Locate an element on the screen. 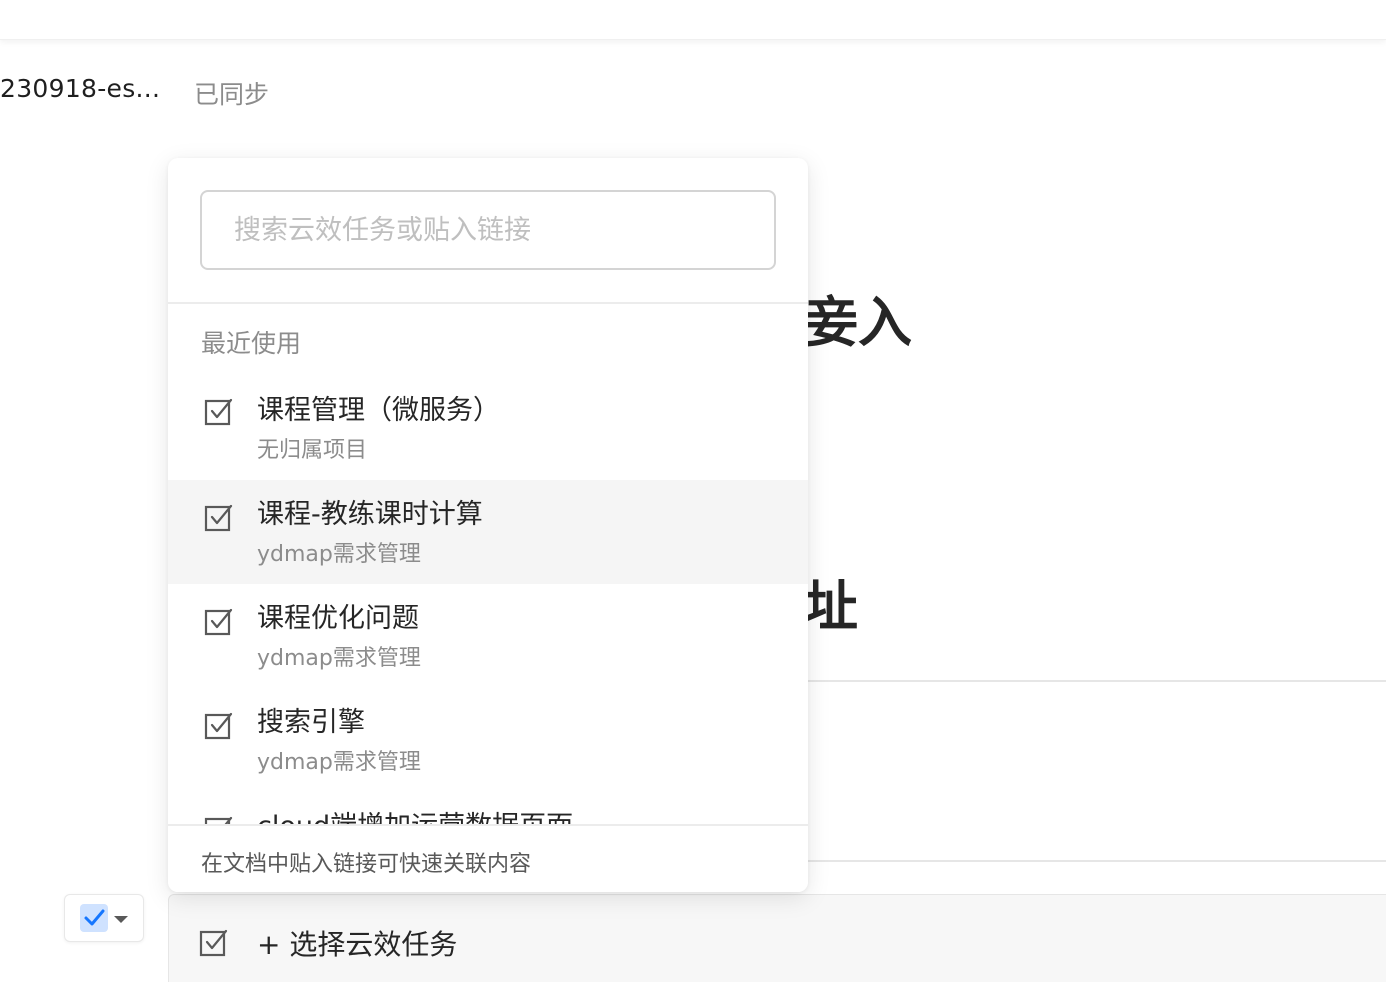  task-list-item: 课程-教练课时计算 ydmap需求管理 is located at coordinates (488, 532).